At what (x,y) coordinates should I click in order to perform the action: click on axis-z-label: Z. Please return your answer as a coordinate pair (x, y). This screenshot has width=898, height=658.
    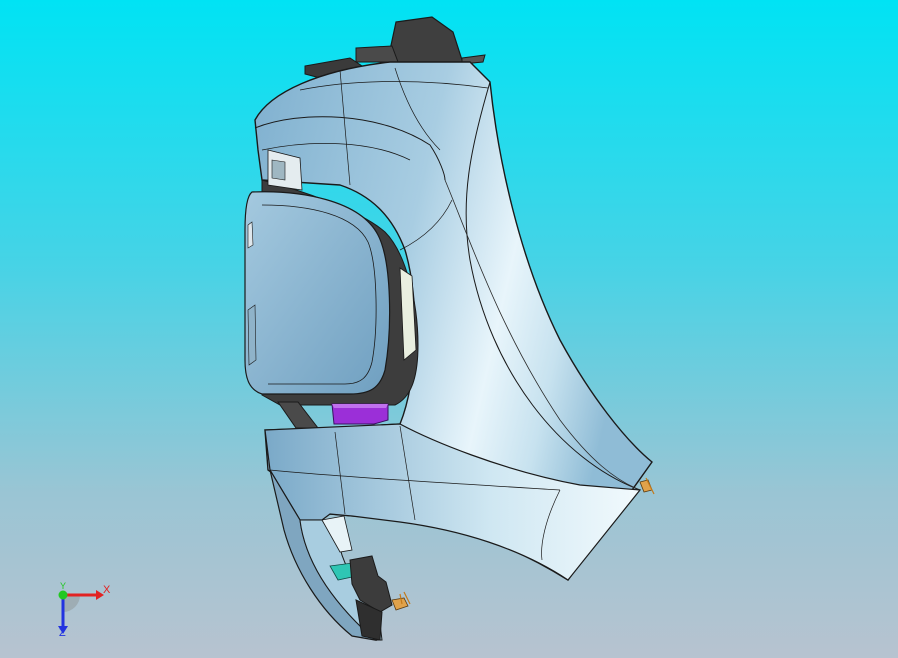
    Looking at the image, I should click on (62, 633).